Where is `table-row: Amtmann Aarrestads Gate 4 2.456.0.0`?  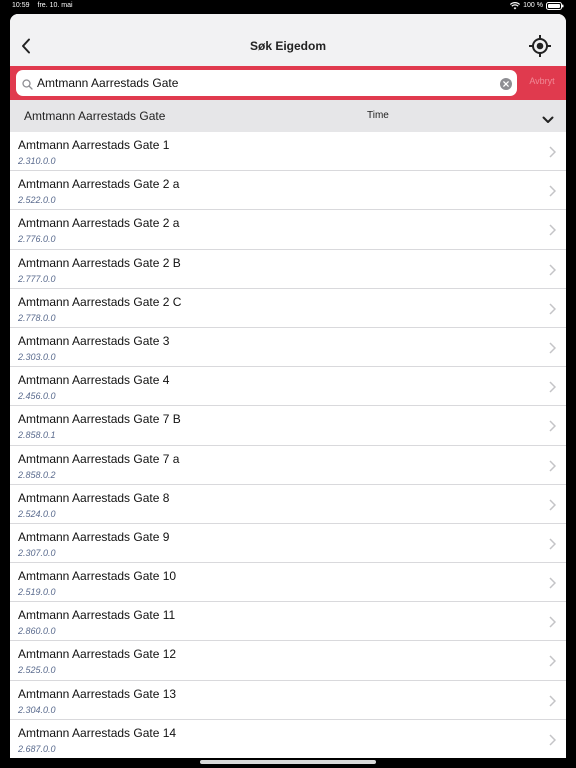 table-row: Amtmann Aarrestads Gate 4 2.456.0.0 is located at coordinates (288, 387).